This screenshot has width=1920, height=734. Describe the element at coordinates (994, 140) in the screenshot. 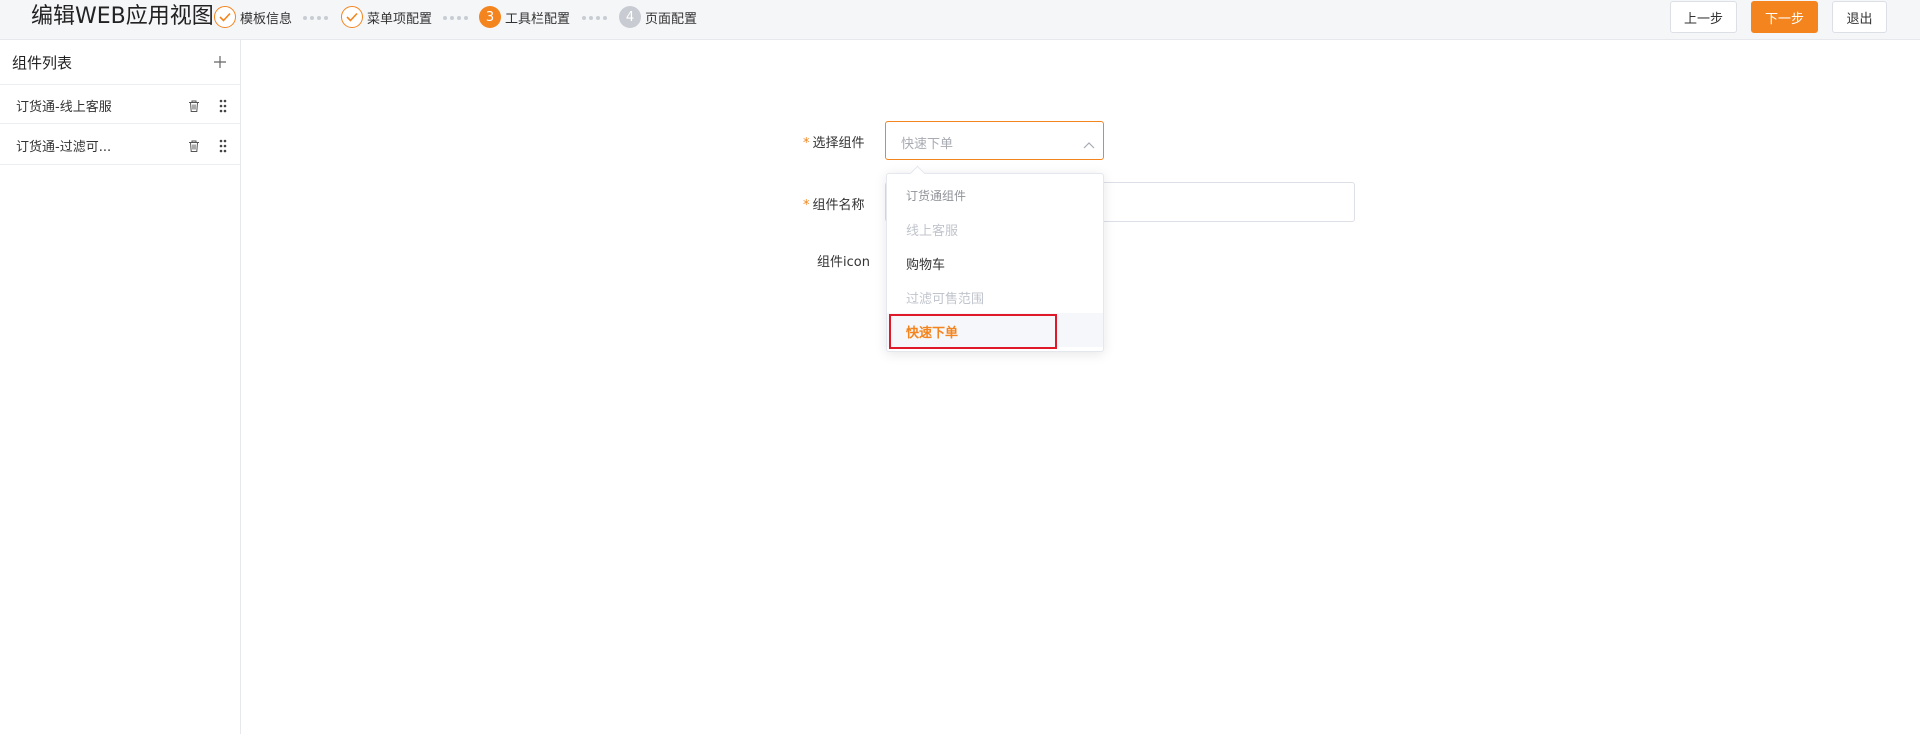

I see `component-select: 快速下单` at that location.